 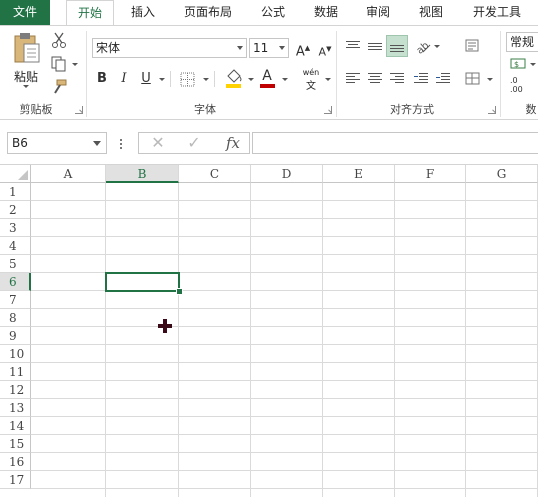 What do you see at coordinates (15, 192) in the screenshot?
I see `row-header-1: 1` at bounding box center [15, 192].